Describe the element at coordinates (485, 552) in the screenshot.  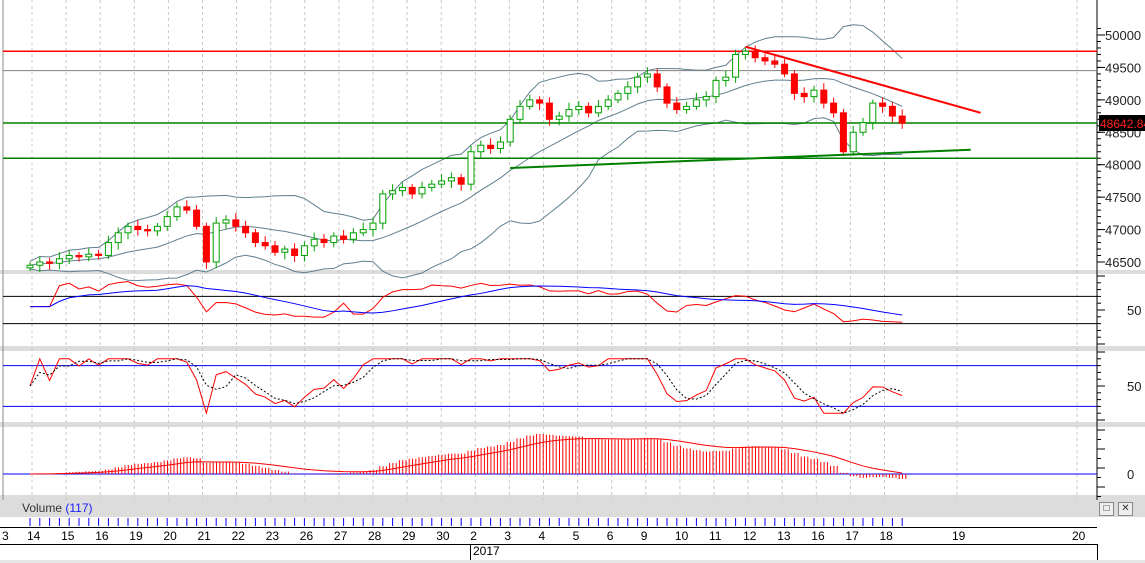
I see `year-label: 2017` at that location.